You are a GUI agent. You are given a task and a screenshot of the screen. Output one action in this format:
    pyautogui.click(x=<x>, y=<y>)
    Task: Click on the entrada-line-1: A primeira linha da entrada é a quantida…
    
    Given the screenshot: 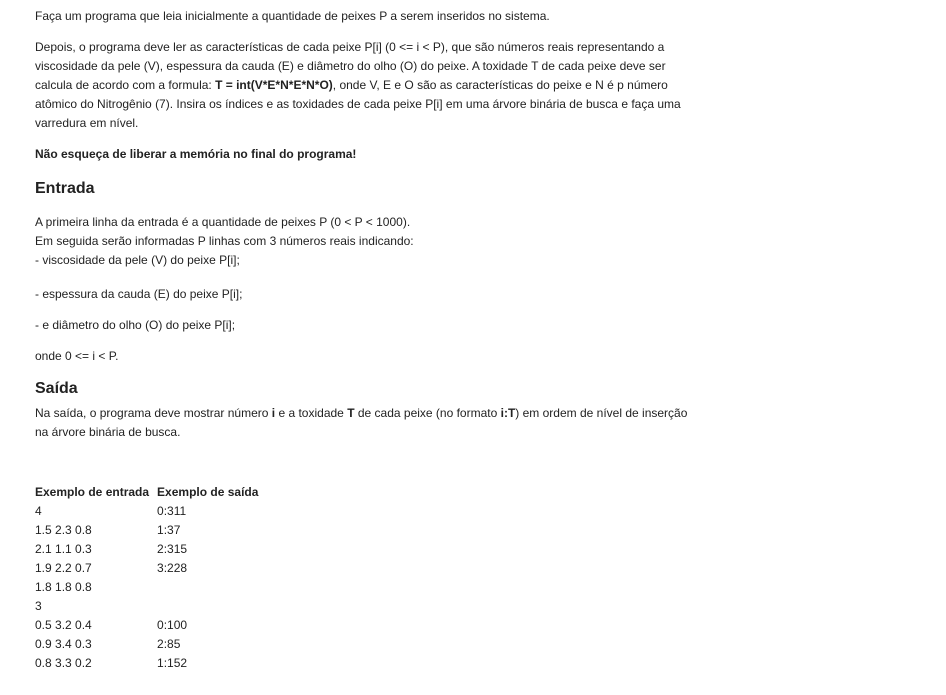 What is the action you would take?
    pyautogui.click(x=223, y=222)
    